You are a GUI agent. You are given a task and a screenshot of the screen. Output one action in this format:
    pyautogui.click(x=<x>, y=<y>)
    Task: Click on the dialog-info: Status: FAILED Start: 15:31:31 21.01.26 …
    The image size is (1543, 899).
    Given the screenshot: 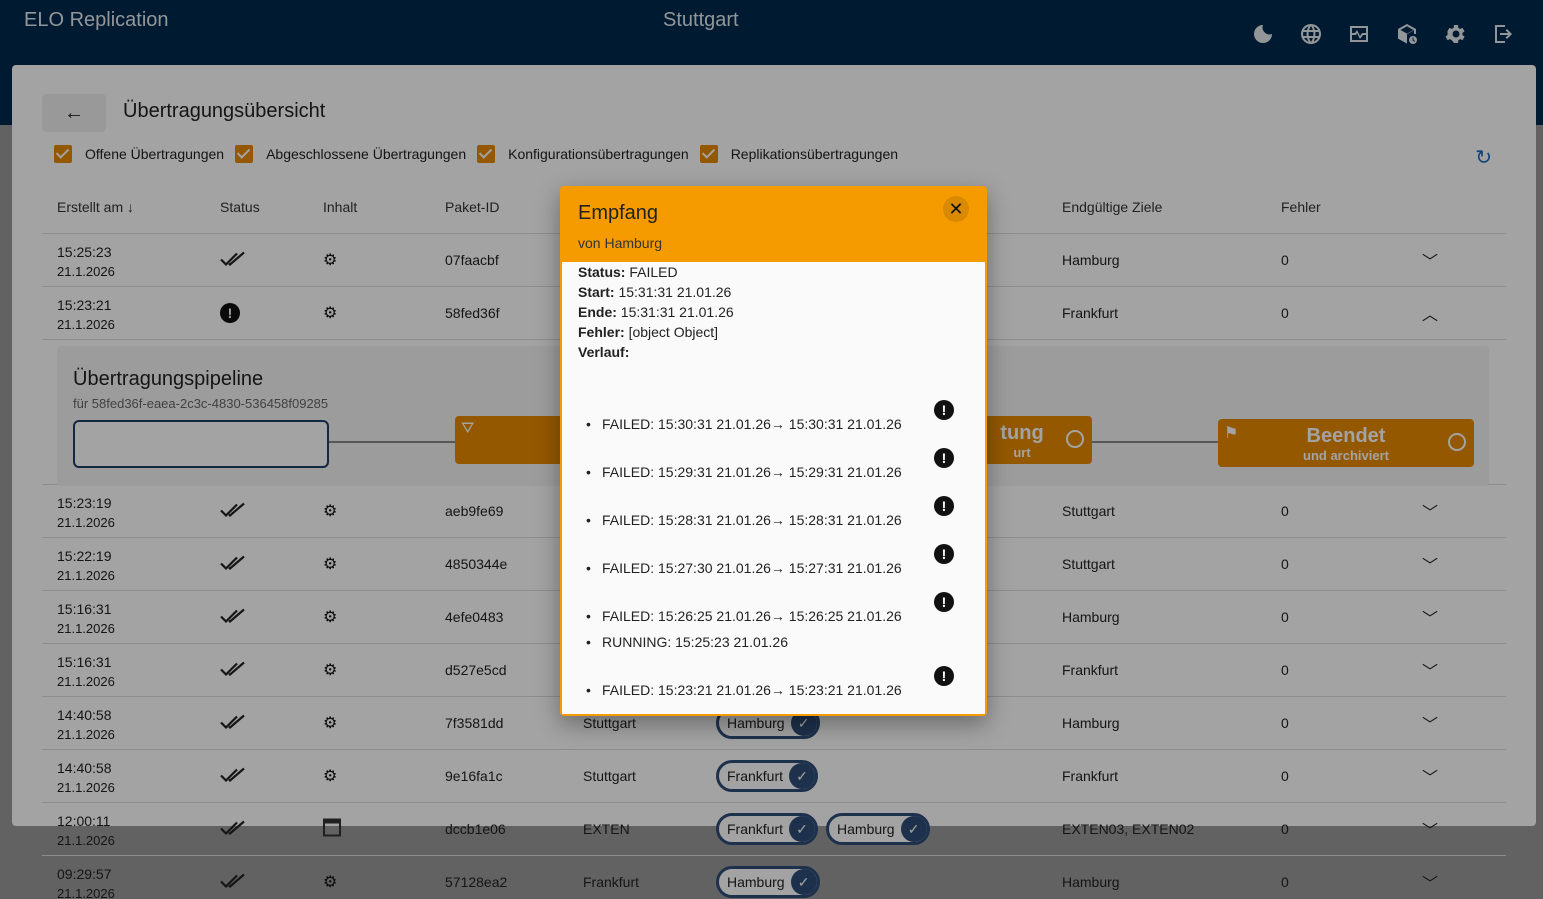 What is the action you would take?
    pyautogui.click(x=773, y=312)
    